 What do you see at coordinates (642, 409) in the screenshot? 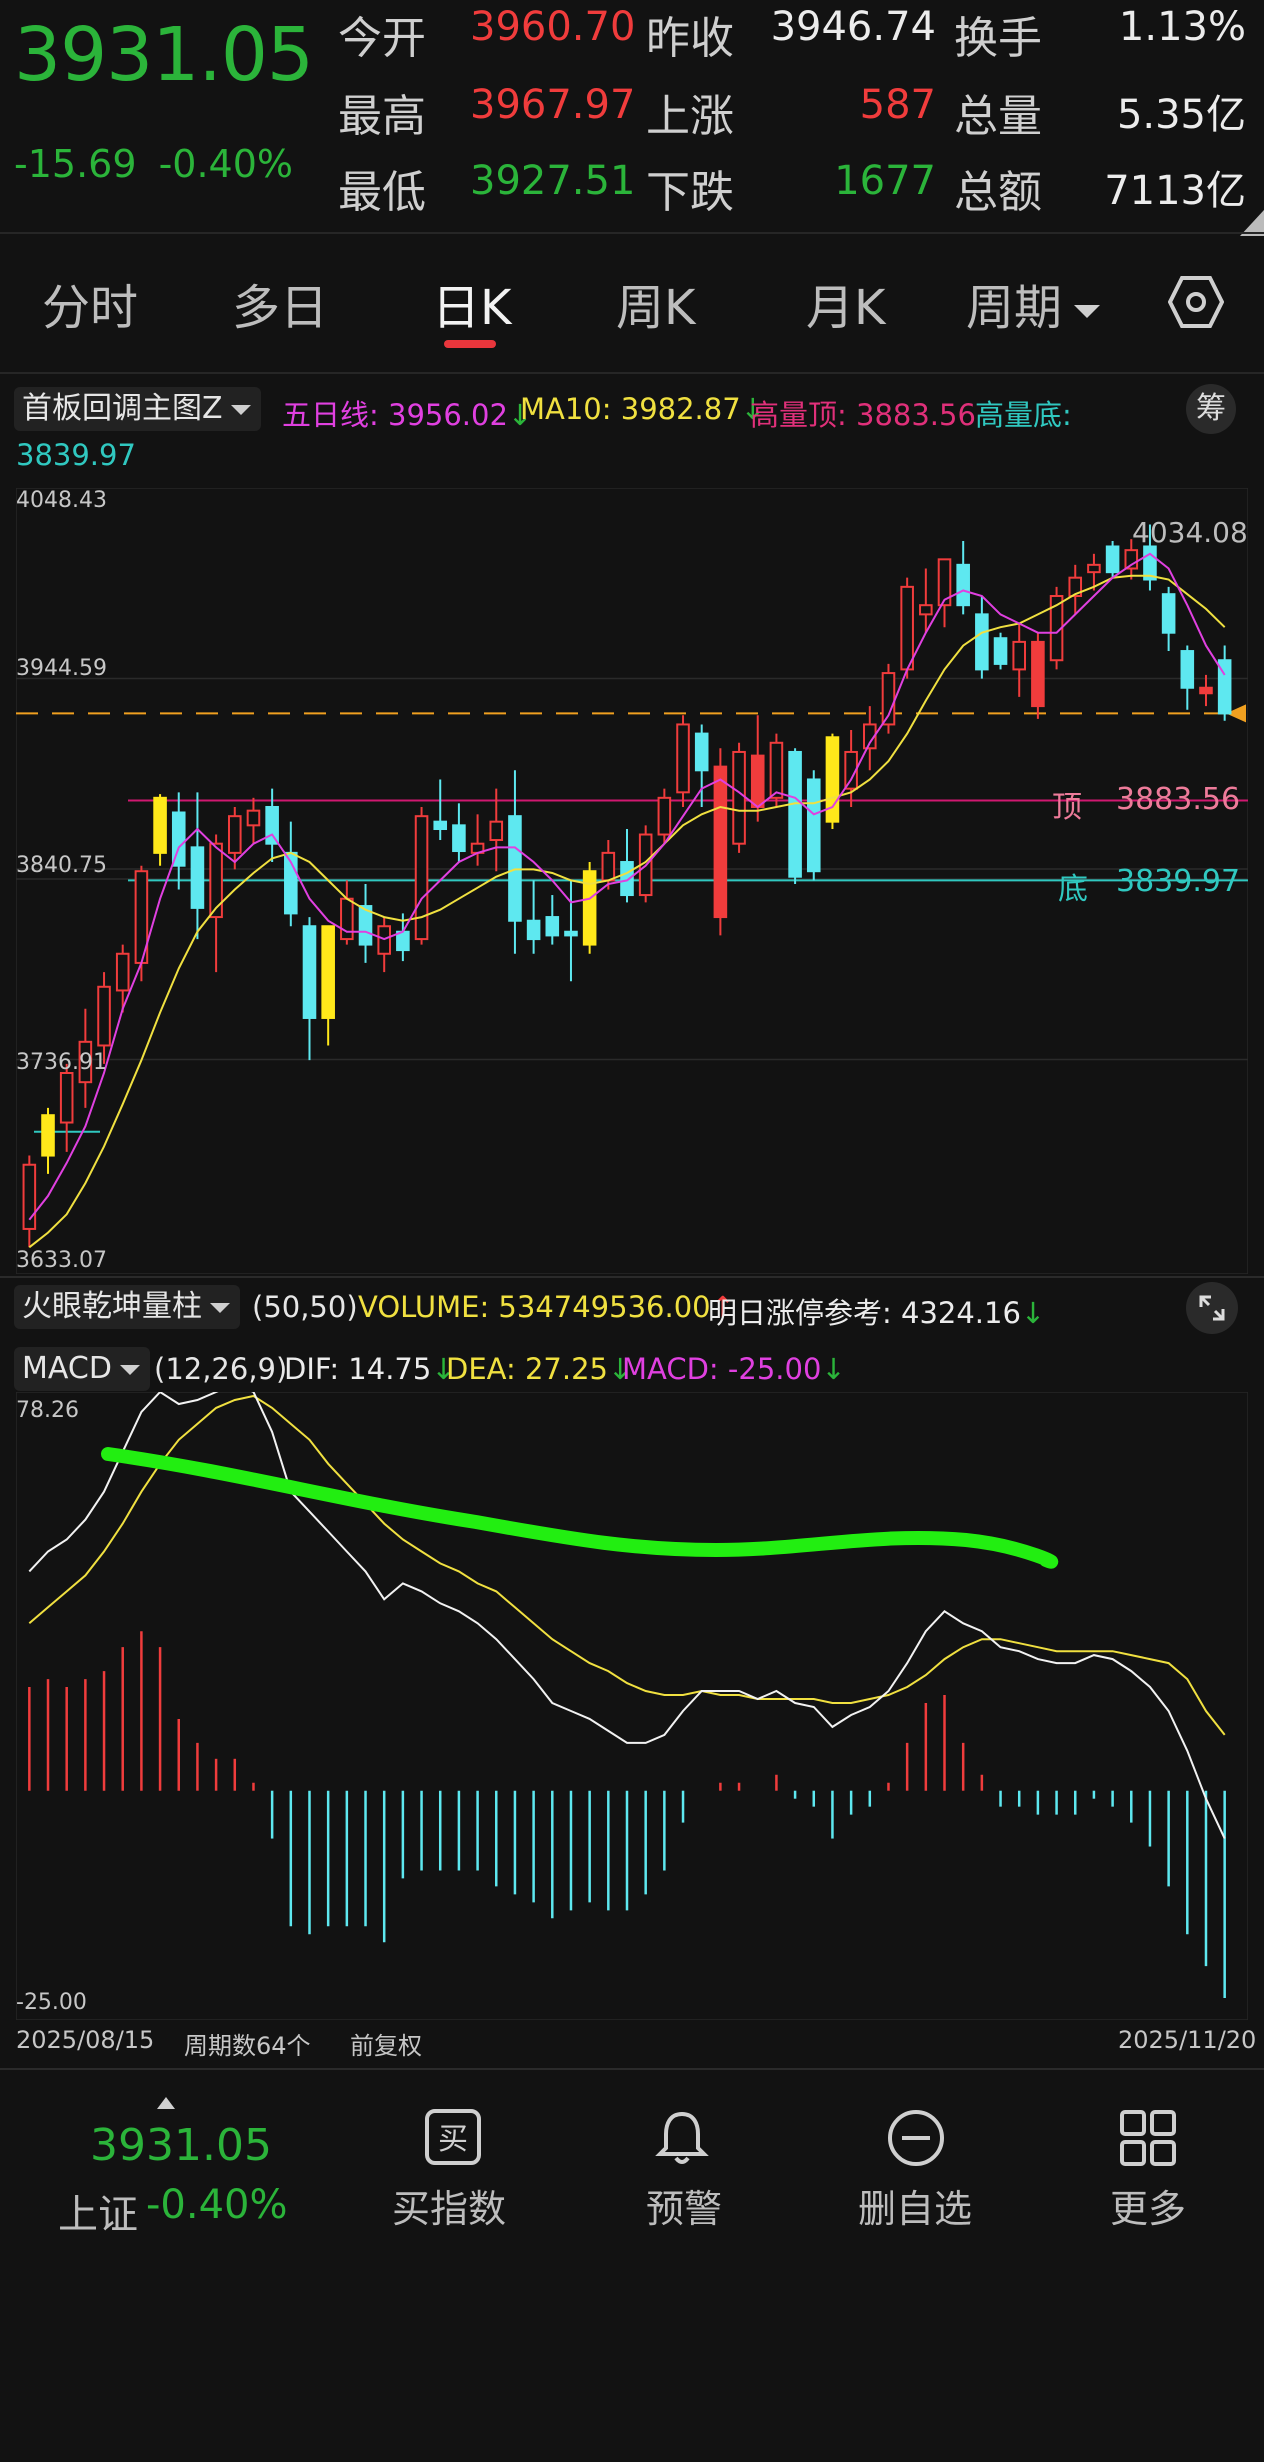
I see `ma10-value: MA10: 3982.87↓` at bounding box center [642, 409].